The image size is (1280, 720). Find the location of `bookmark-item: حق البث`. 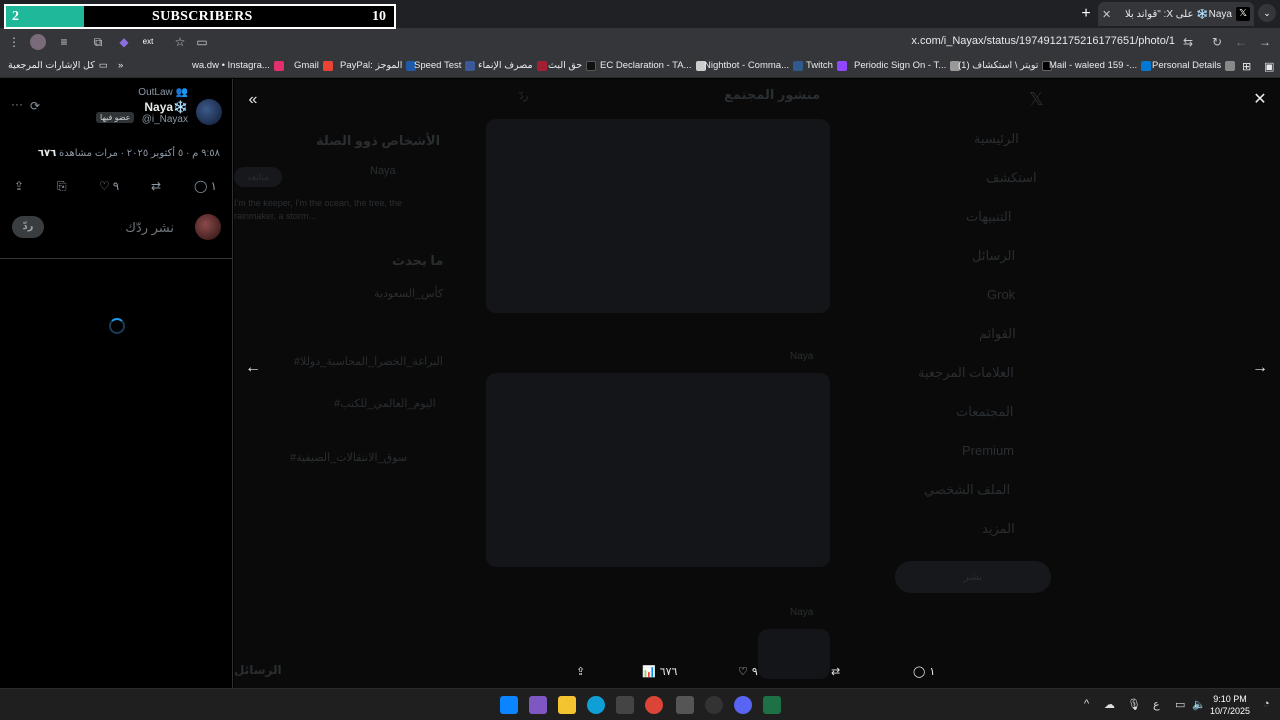

bookmark-item: حق البث is located at coordinates (572, 65).